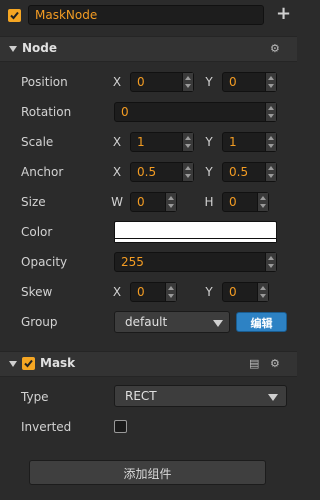 The image size is (320, 500). Describe the element at coordinates (209, 202) in the screenshot. I see `size-h-axis: H` at that location.